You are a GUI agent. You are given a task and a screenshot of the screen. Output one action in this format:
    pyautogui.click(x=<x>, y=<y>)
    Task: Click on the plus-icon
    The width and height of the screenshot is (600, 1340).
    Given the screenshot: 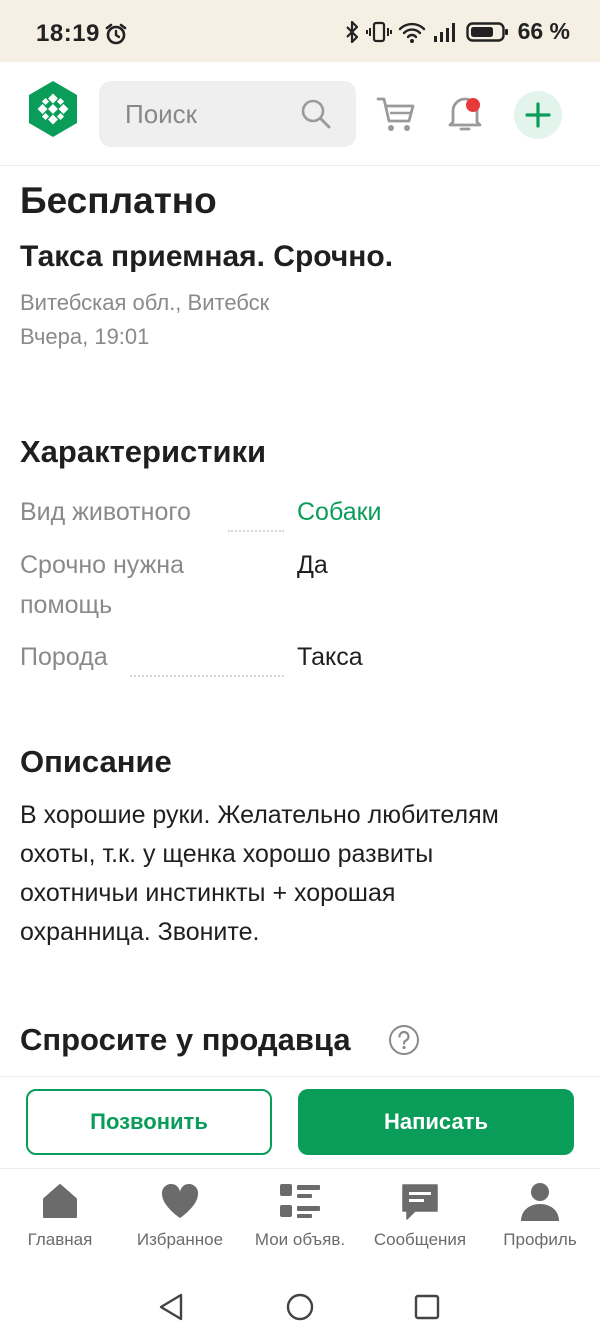 What is the action you would take?
    pyautogui.click(x=538, y=115)
    